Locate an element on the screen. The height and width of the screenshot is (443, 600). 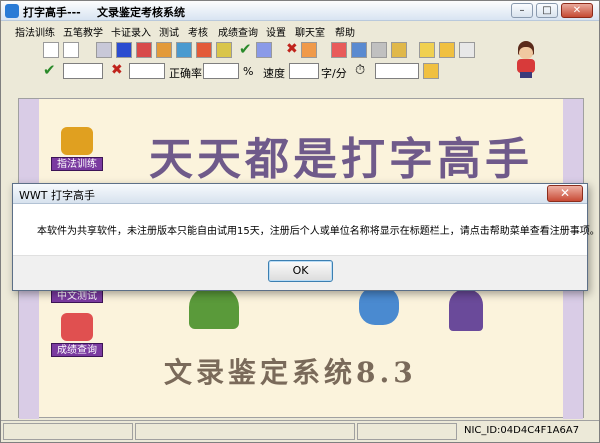
banner-title: 天天都是打字高手 is located at coordinates (341, 159).